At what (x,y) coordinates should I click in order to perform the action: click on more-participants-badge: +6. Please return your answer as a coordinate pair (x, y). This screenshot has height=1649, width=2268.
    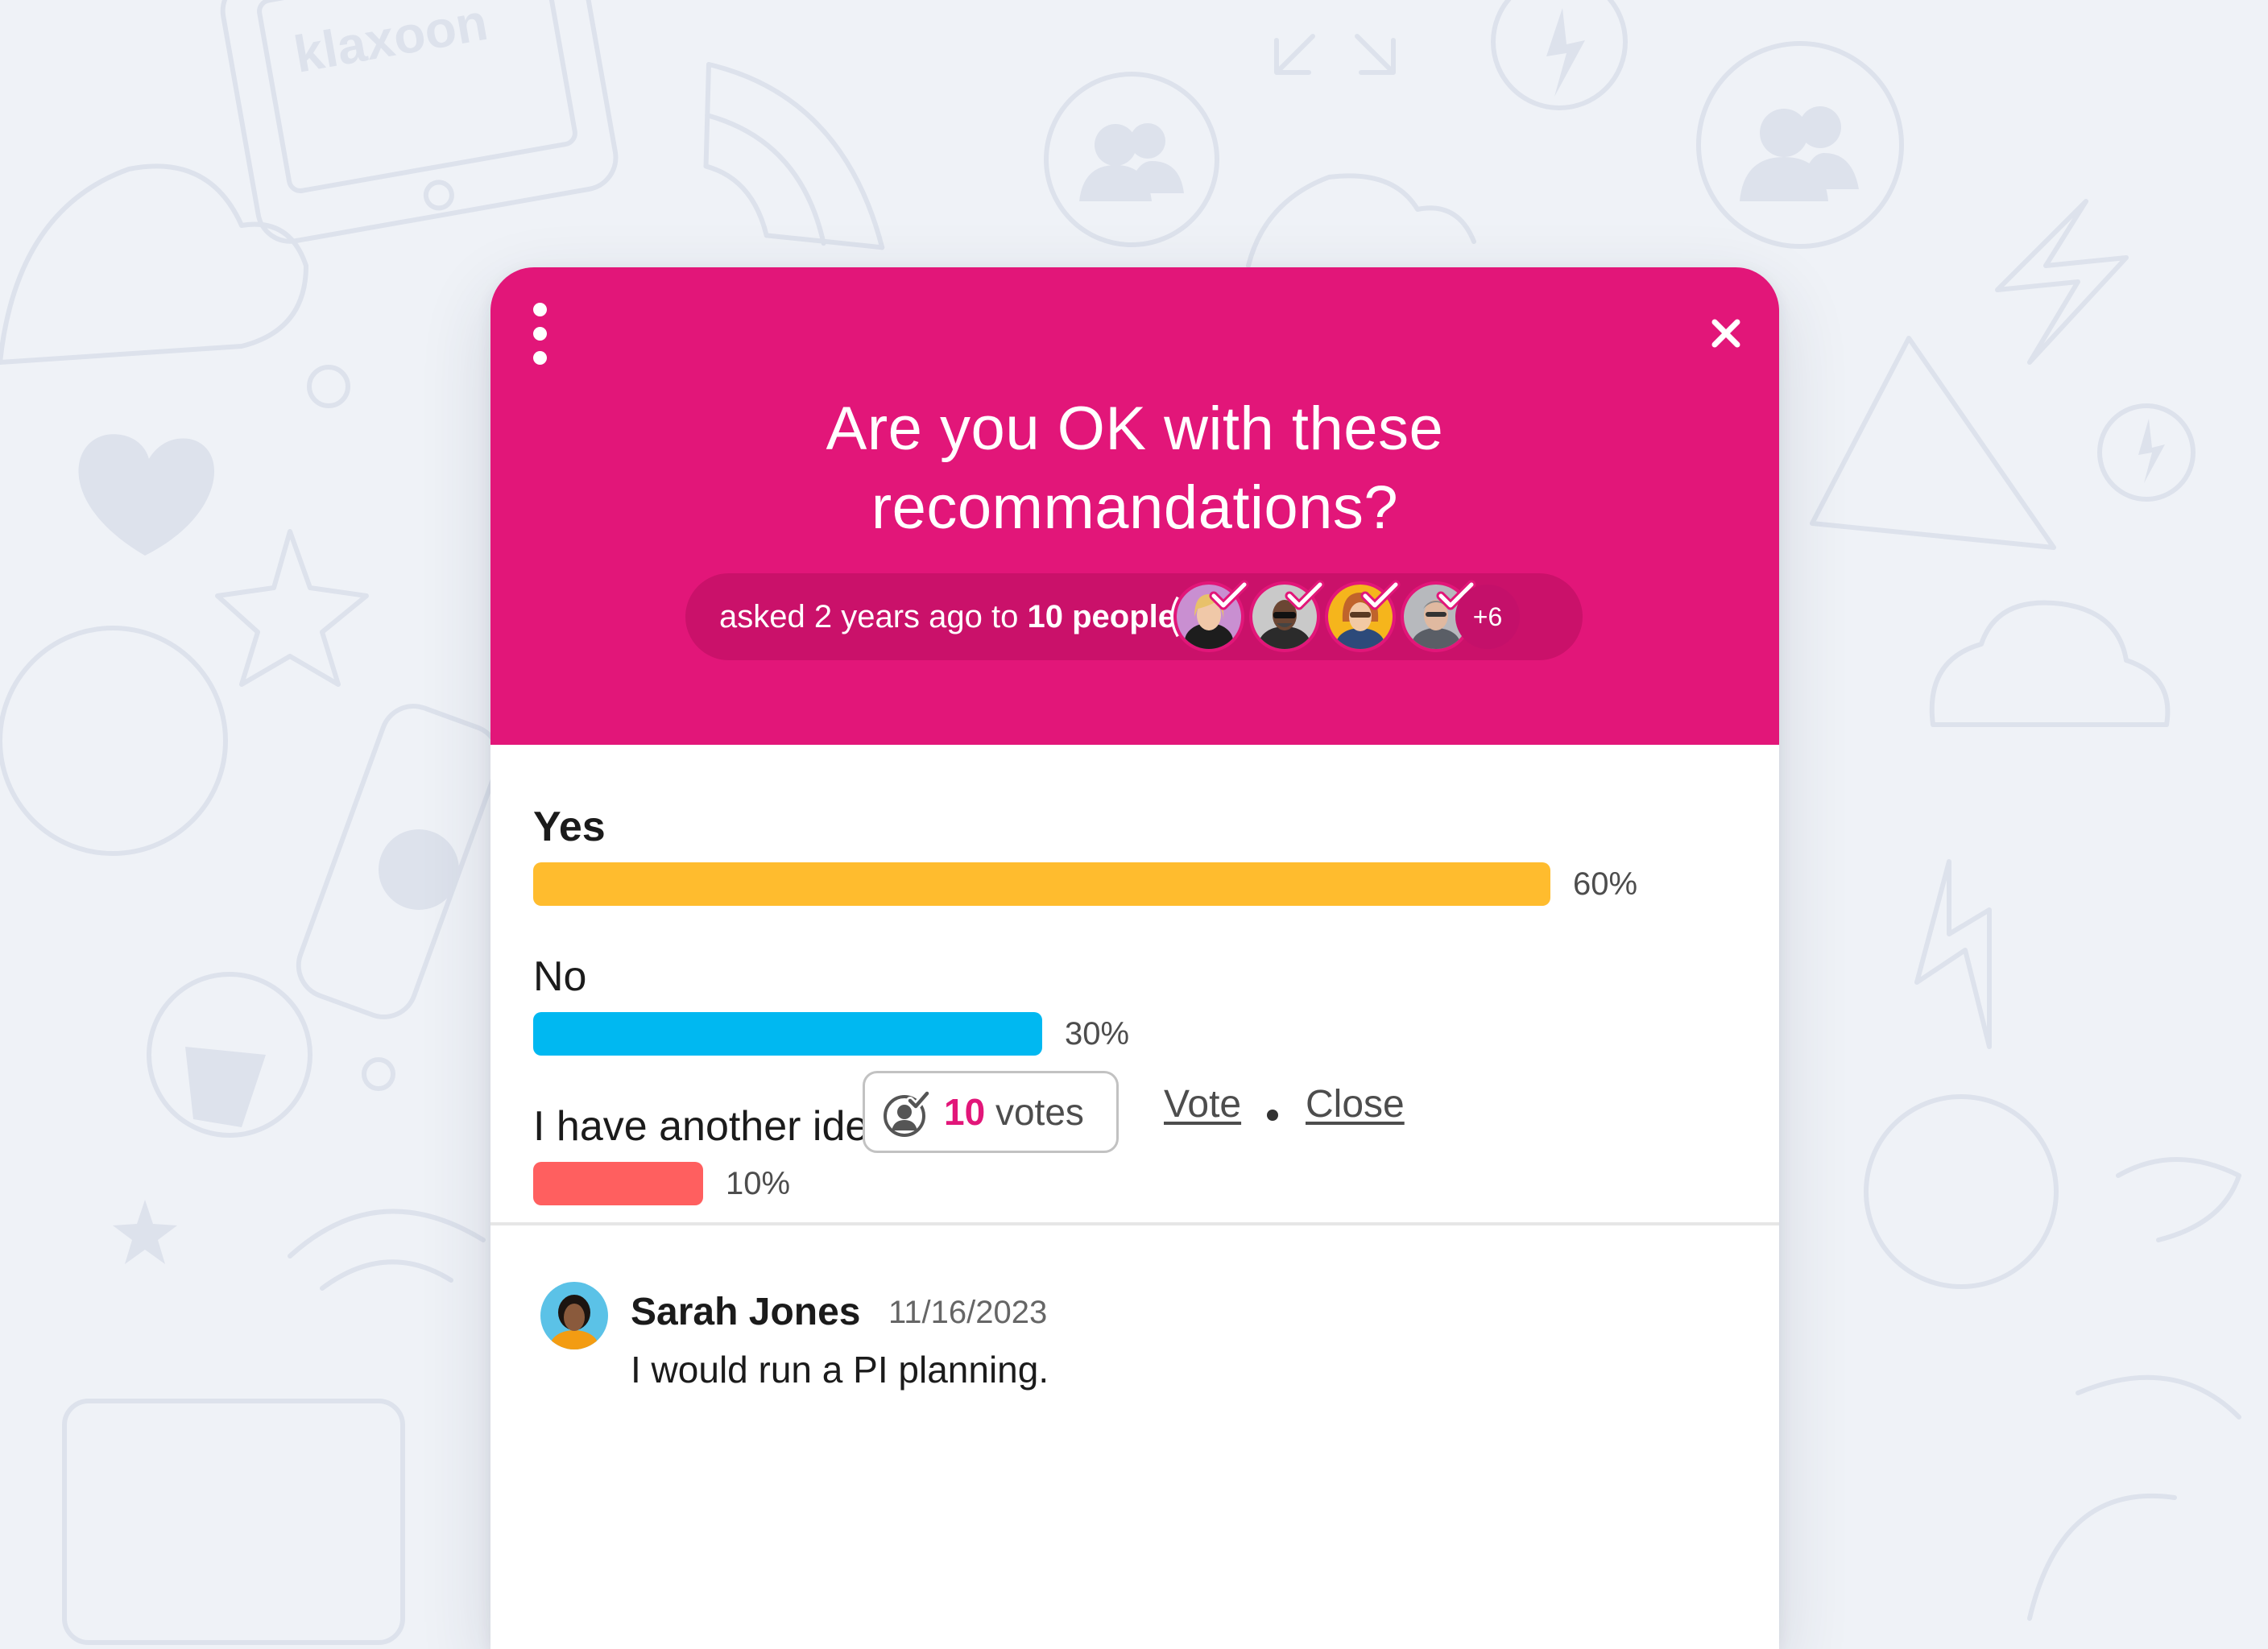
    Looking at the image, I should click on (1487, 617).